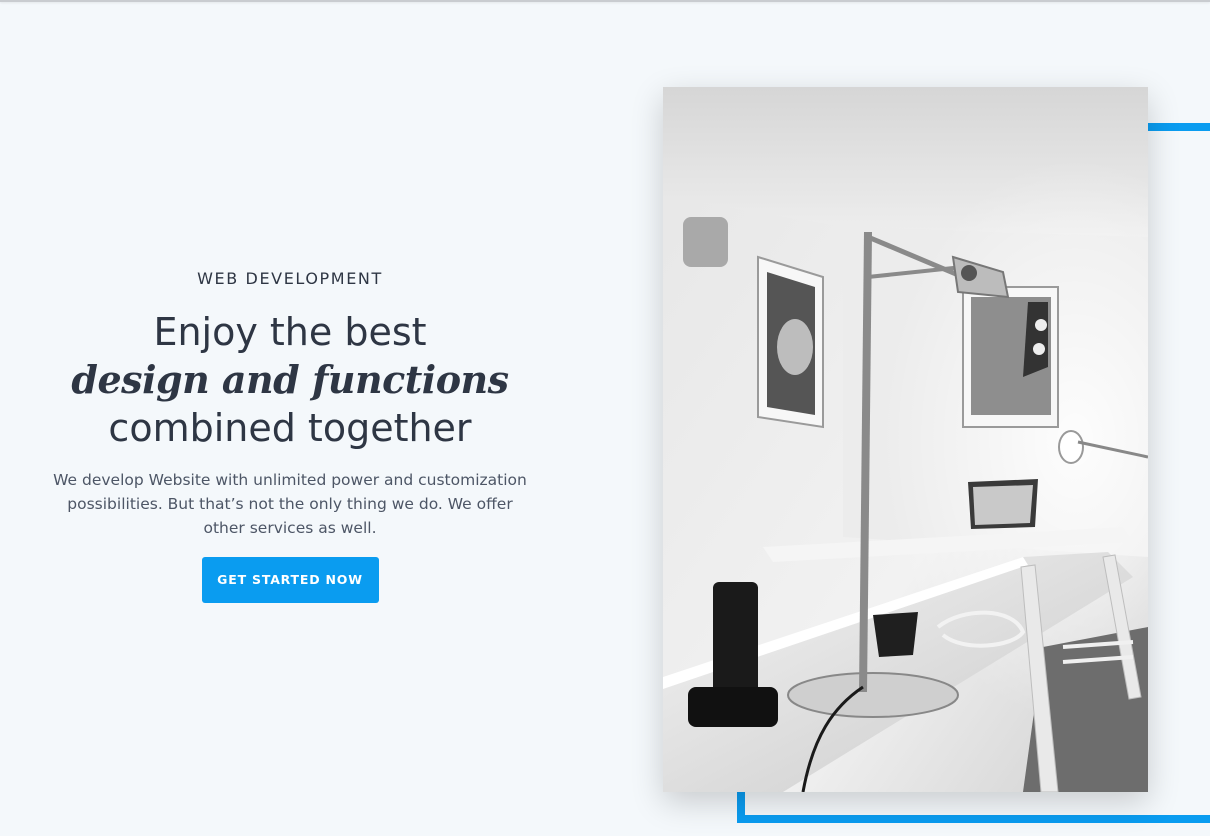  What do you see at coordinates (605, 1) in the screenshot?
I see `header-bottom-border` at bounding box center [605, 1].